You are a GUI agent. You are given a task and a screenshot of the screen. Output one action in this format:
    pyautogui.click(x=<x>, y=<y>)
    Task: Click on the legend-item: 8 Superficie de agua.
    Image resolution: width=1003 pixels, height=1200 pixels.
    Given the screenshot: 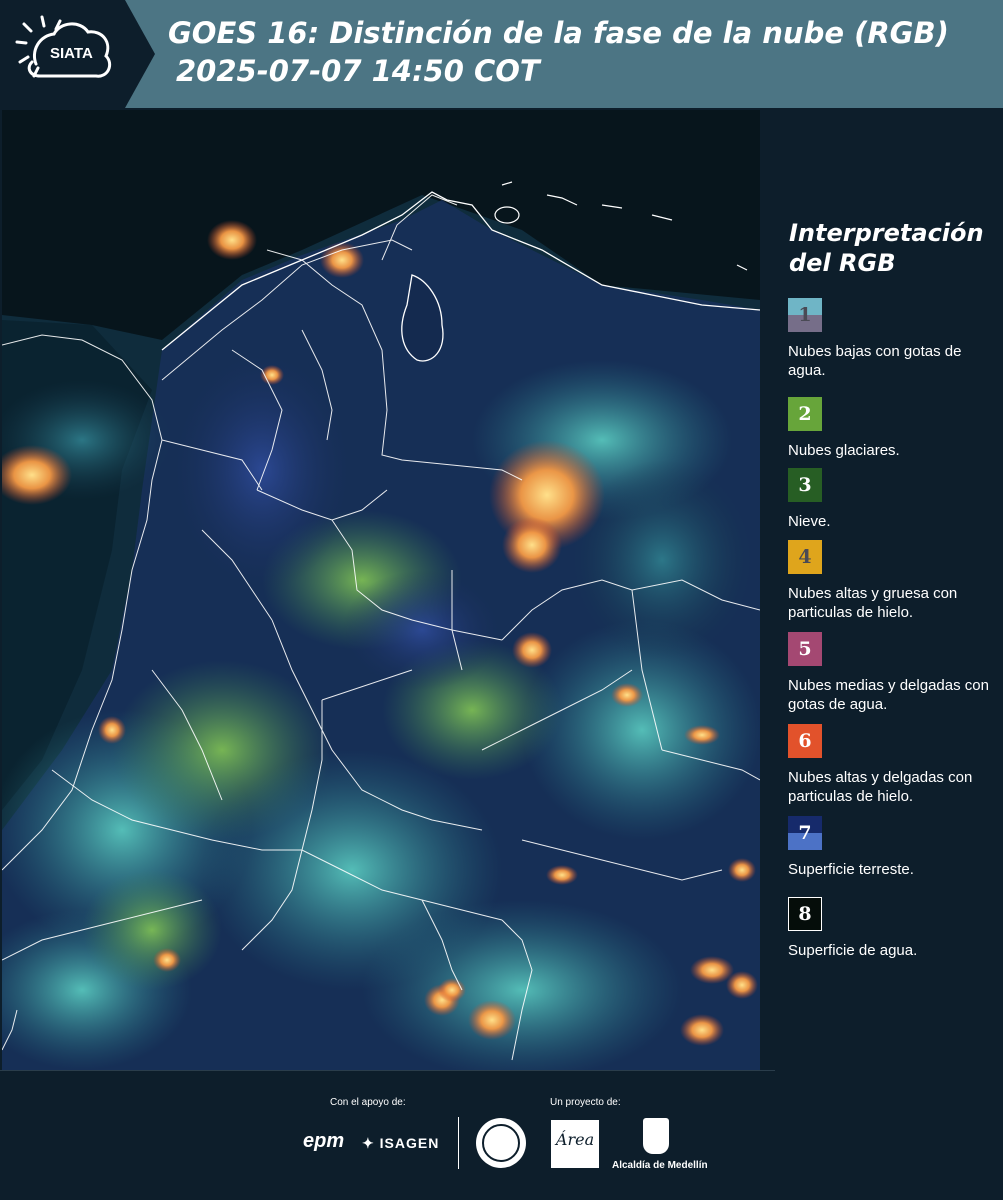 What is the action you would take?
    pyautogui.click(x=893, y=928)
    